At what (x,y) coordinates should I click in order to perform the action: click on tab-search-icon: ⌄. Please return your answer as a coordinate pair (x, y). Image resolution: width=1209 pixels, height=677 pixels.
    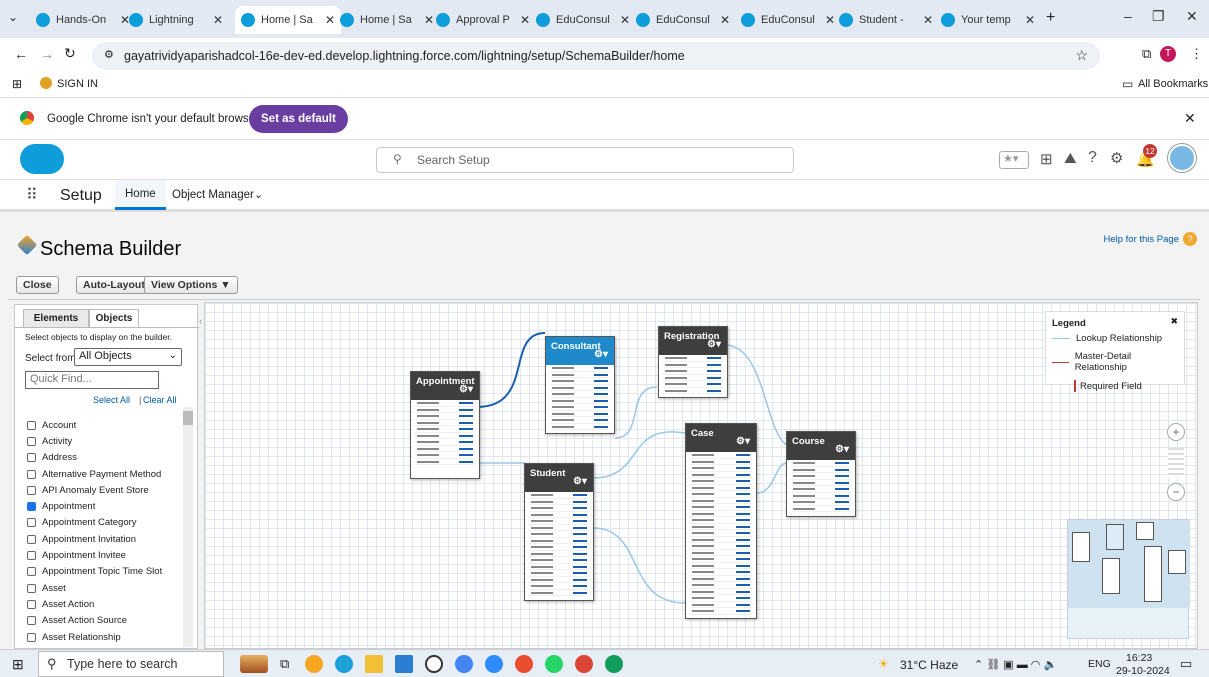
    Looking at the image, I should click on (13, 17).